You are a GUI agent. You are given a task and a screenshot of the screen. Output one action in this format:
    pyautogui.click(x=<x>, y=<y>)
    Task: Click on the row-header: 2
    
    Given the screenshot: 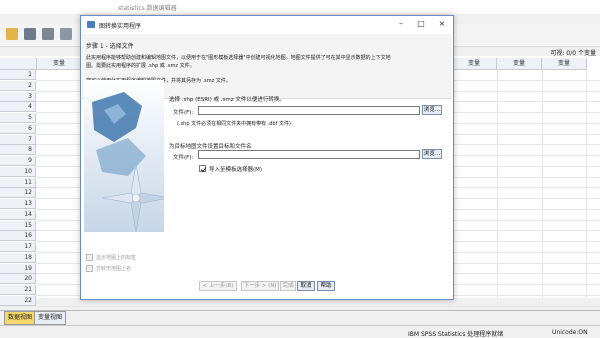 What is the action you would take?
    pyautogui.click(x=18, y=85)
    